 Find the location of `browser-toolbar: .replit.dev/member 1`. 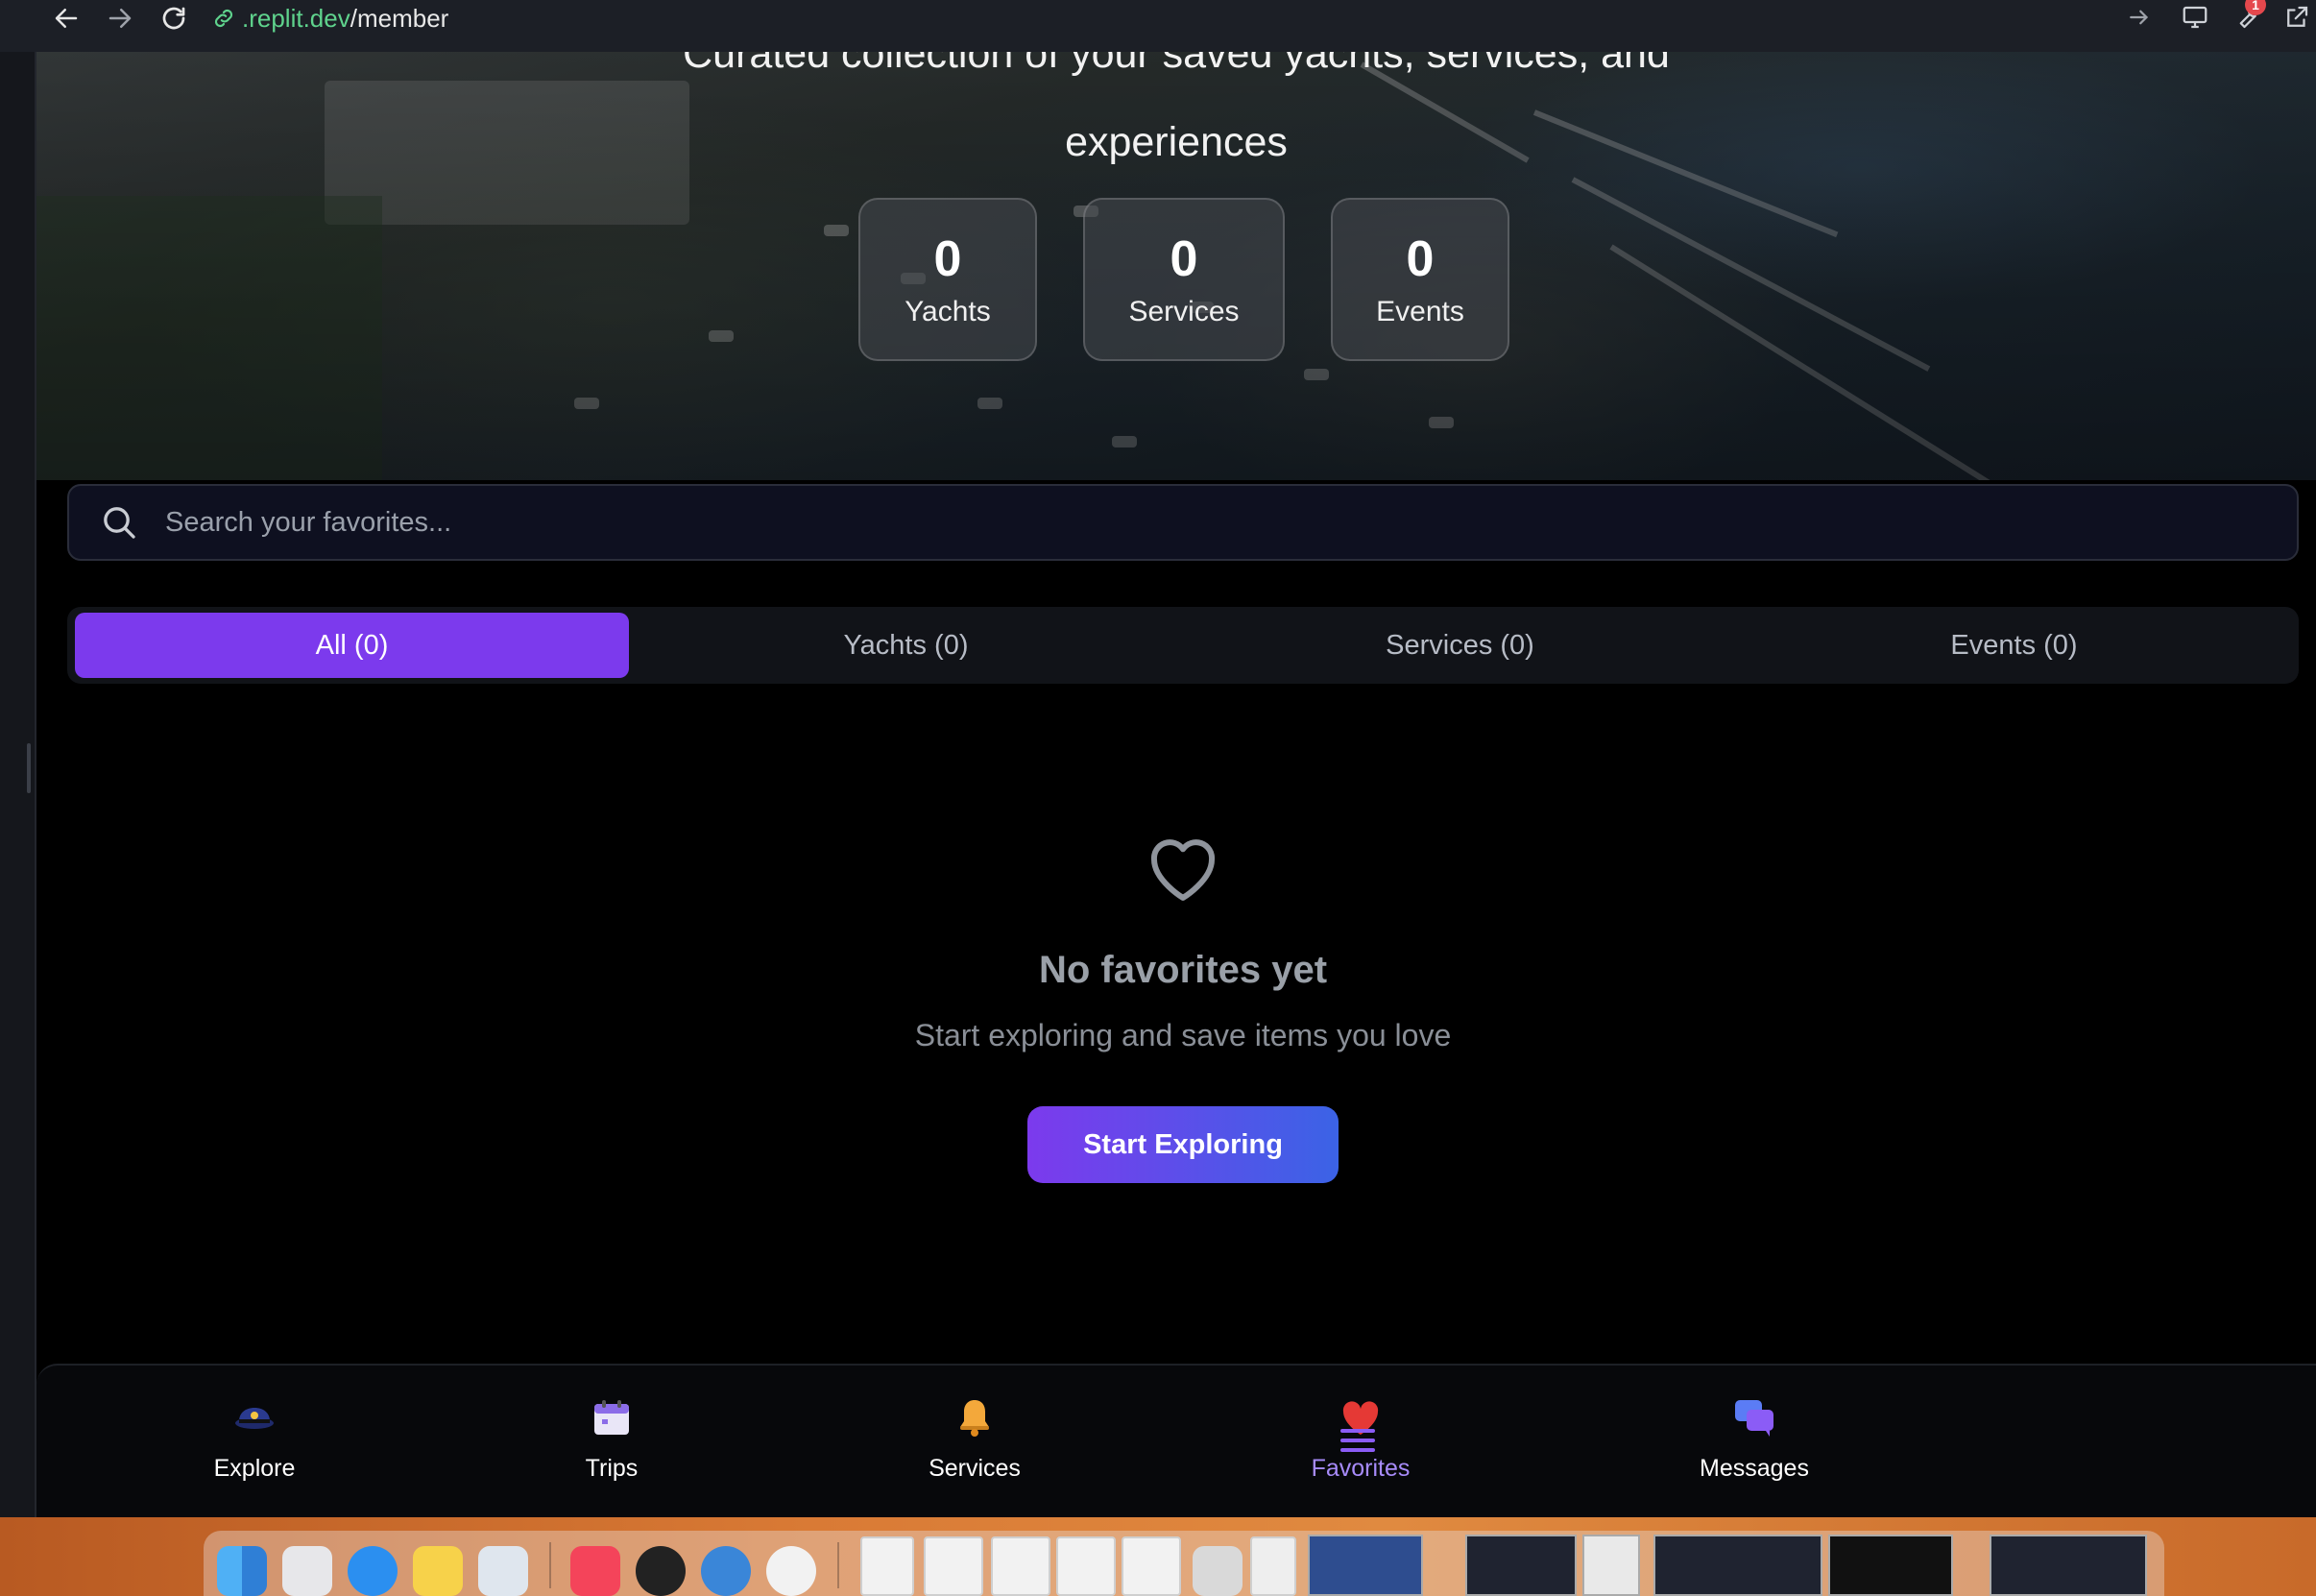

browser-toolbar: .replit.dev/member 1 is located at coordinates (1158, 26).